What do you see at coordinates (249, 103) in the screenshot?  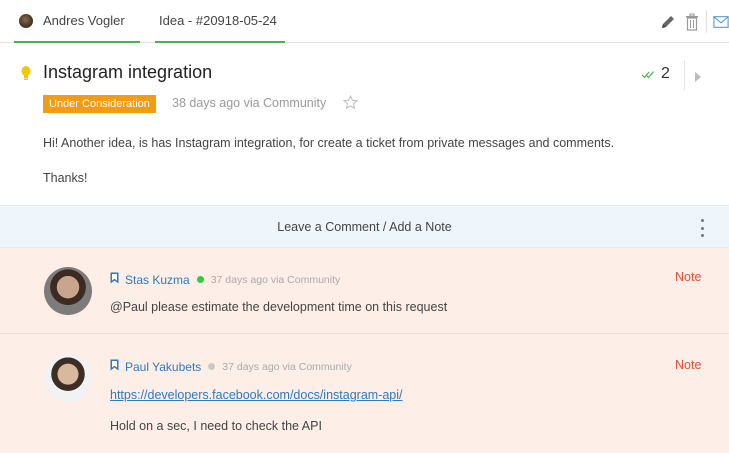 I see `idea-meta: 38 days ago via Community` at bounding box center [249, 103].